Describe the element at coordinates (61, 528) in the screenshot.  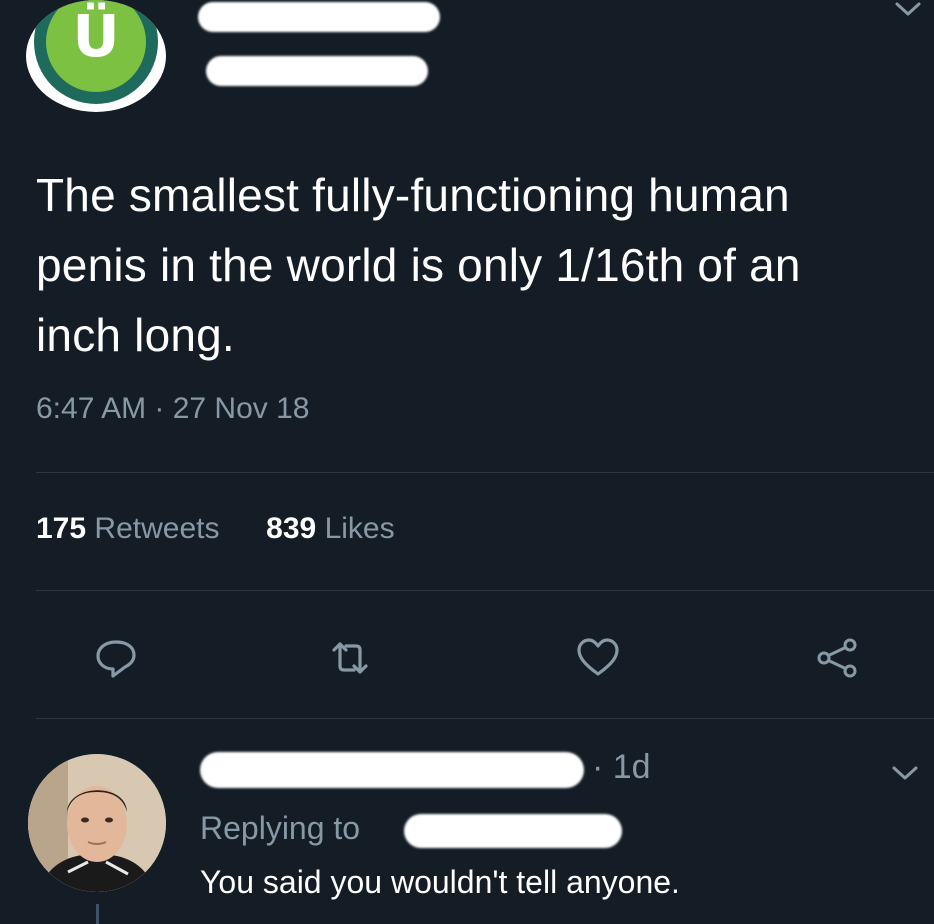
I see `retweets-count: 175` at that location.